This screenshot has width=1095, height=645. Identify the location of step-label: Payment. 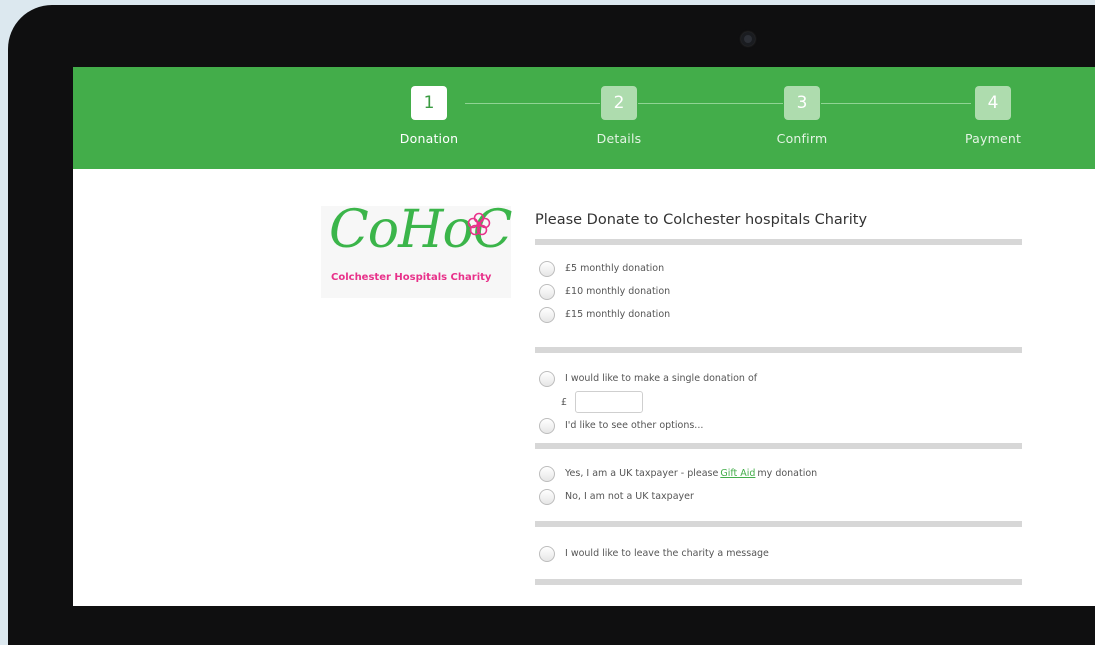
(993, 138).